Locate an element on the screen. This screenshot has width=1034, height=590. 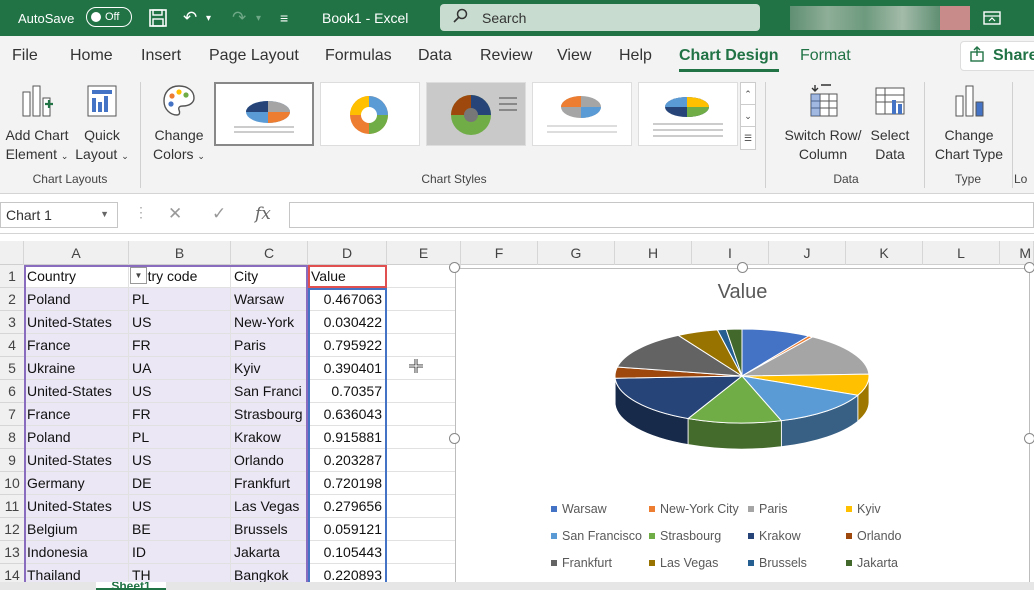
select-all-corner is located at coordinates (12, 253).